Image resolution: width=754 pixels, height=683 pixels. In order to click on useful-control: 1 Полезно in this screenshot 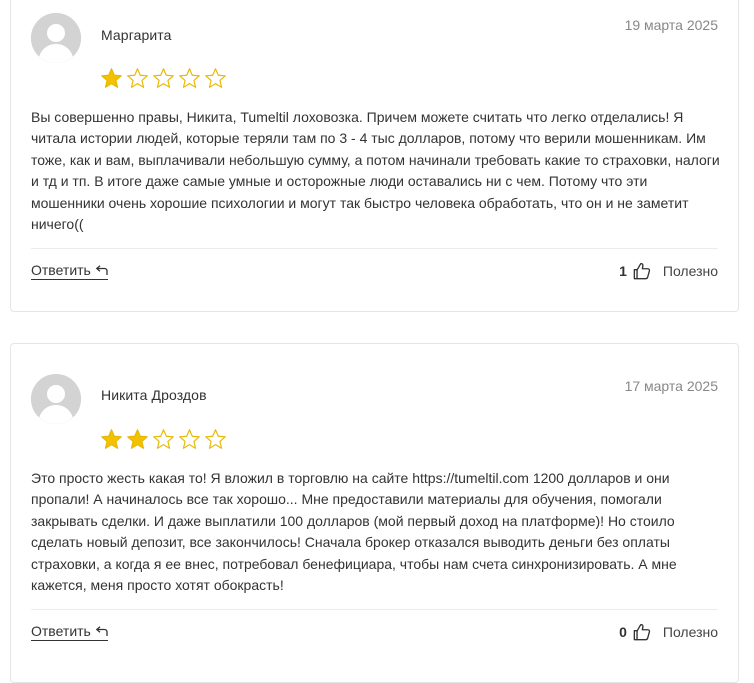, I will do `click(668, 271)`.